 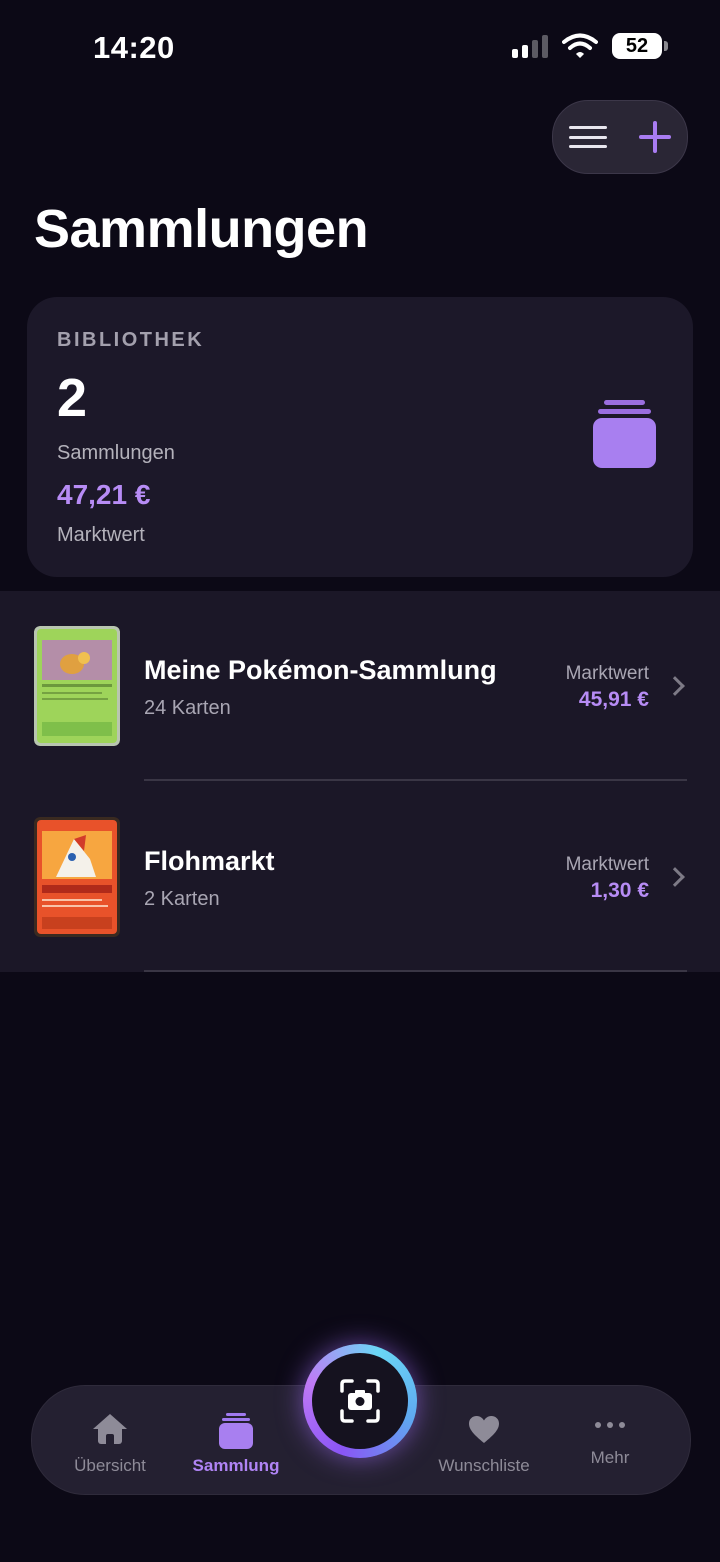 What do you see at coordinates (610, 1457) in the screenshot?
I see `tab-label: Mehr` at bounding box center [610, 1457].